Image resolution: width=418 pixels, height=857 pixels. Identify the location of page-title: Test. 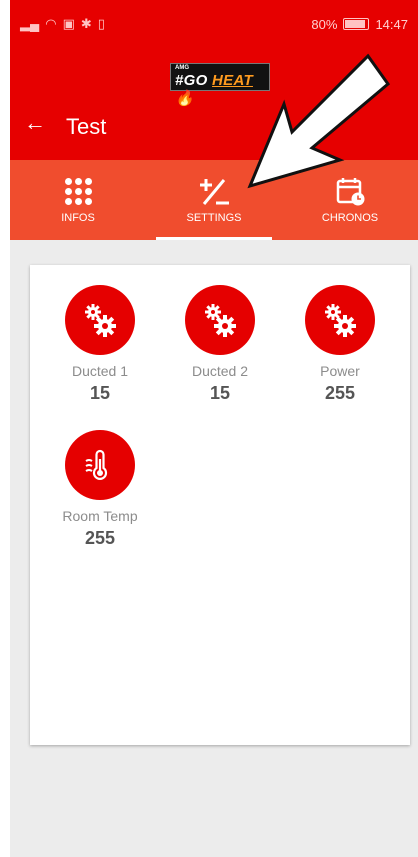
(86, 126).